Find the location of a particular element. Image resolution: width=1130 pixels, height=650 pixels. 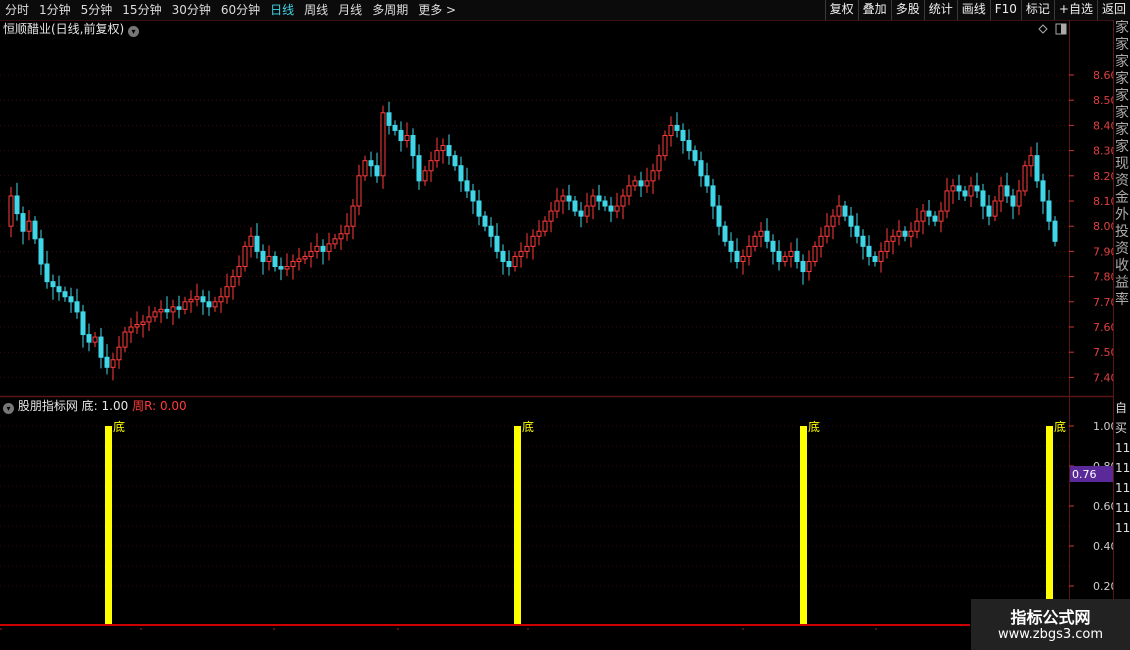

indicator-axis-label: 0.60 is located at coordinates (1103, 506).